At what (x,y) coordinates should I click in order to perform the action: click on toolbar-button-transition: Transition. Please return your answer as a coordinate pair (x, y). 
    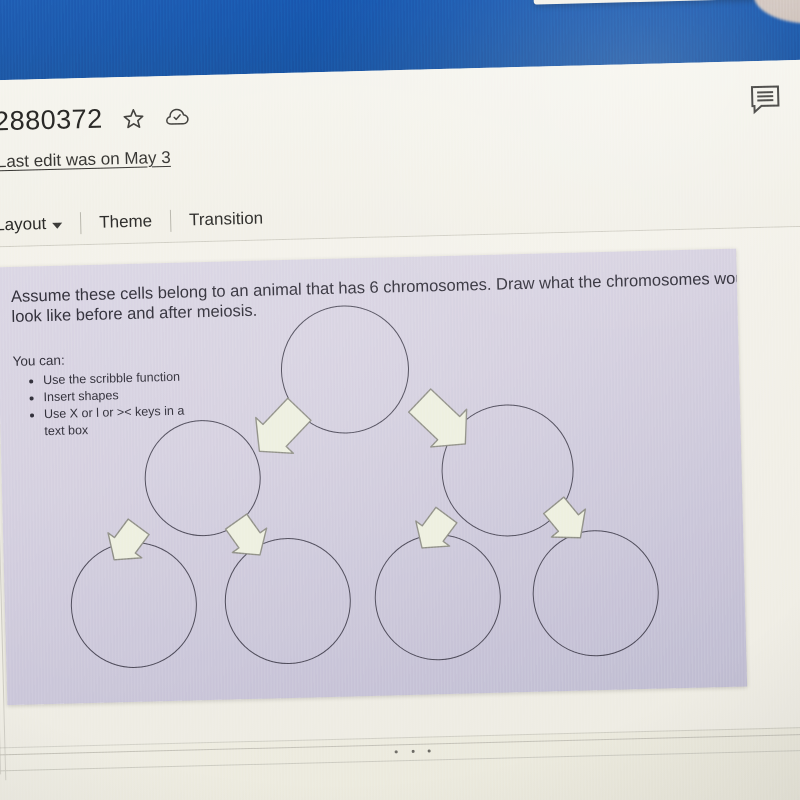
    Looking at the image, I should click on (226, 219).